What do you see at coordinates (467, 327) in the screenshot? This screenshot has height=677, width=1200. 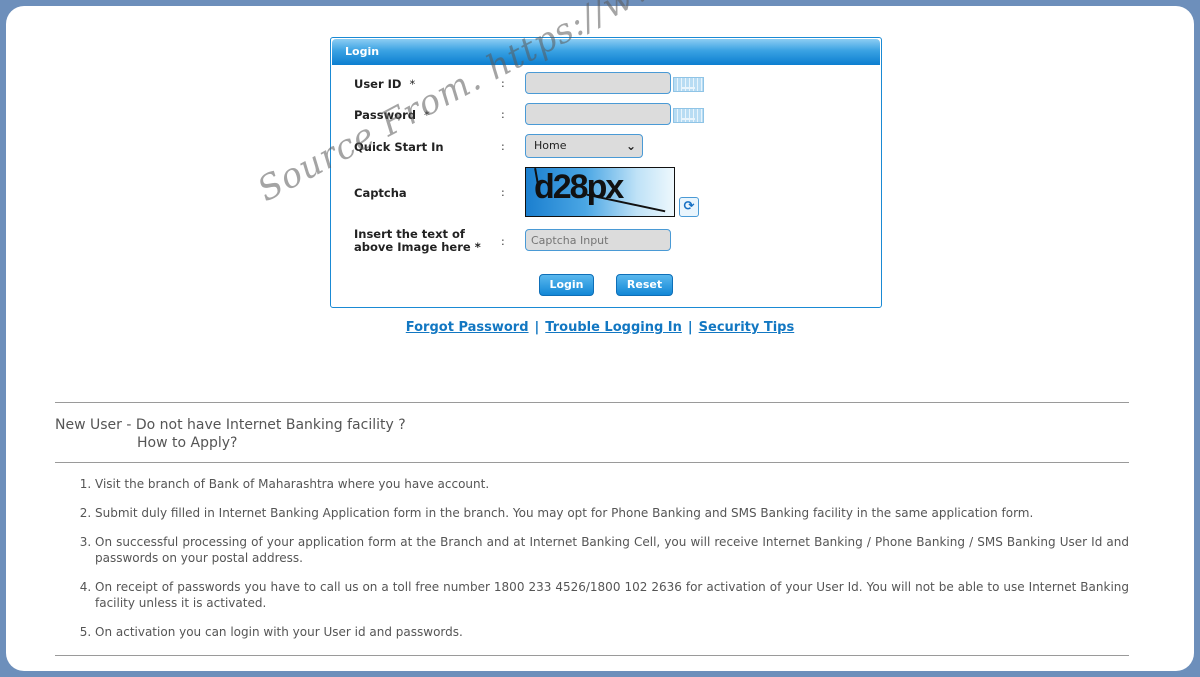 I see `forgot-password-link: Forgot Password` at bounding box center [467, 327].